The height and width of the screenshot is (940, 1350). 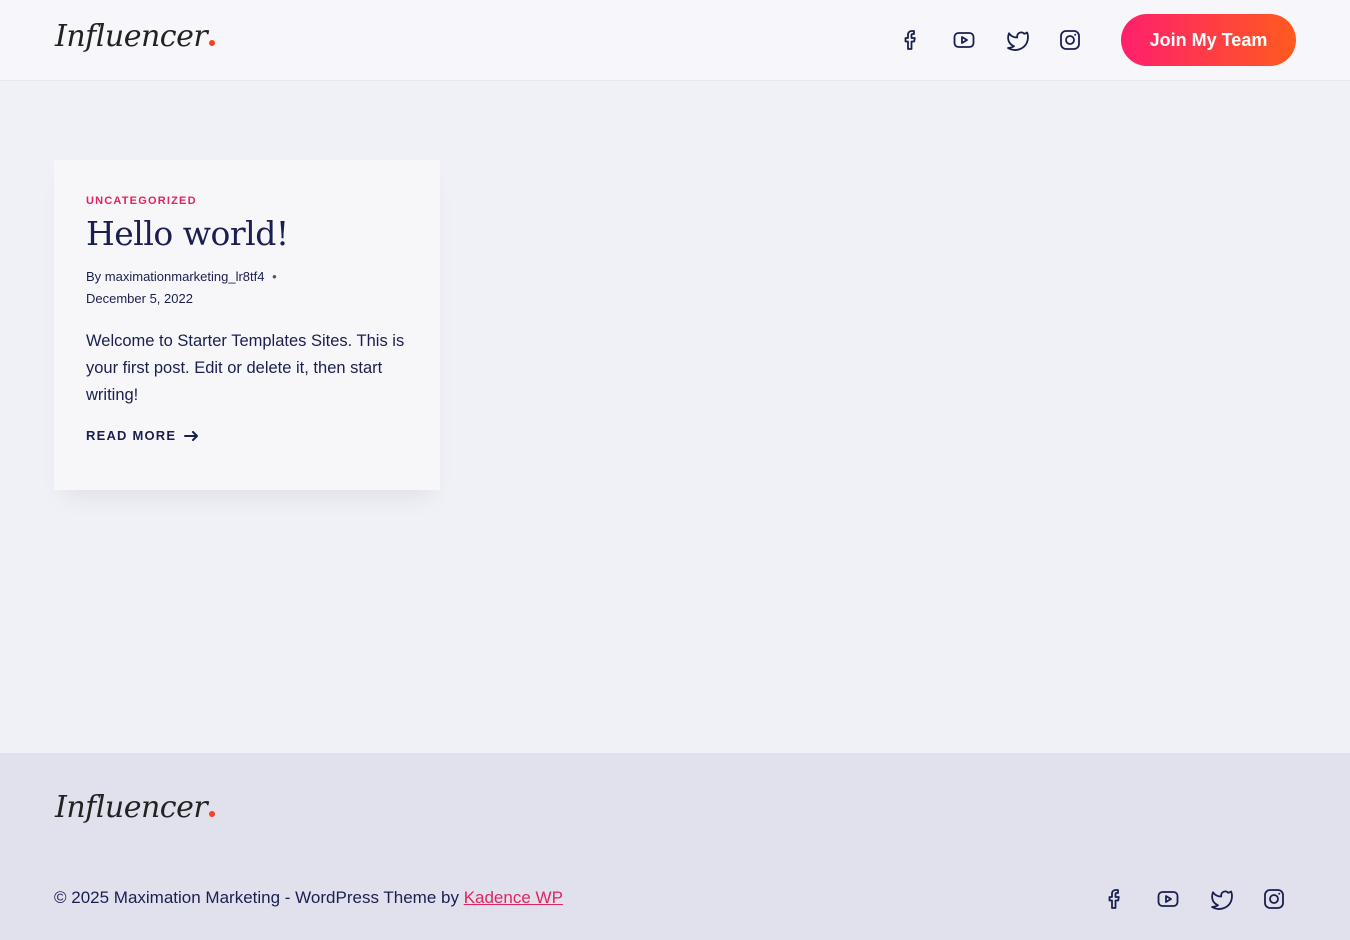 I want to click on footer-logo-dot, so click(x=212, y=814).